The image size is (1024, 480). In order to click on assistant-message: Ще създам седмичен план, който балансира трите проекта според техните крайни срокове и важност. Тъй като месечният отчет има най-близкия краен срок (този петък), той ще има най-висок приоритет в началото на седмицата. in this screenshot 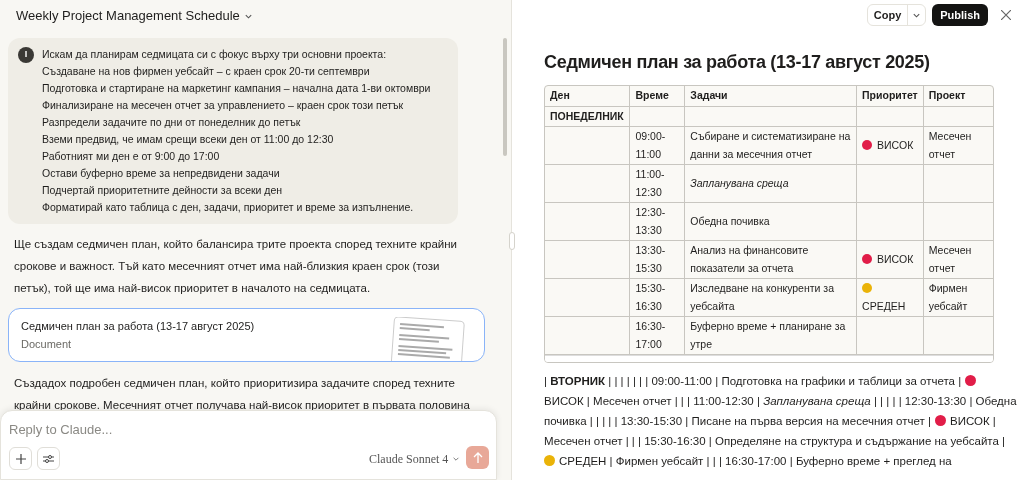, I will do `click(235, 266)`.